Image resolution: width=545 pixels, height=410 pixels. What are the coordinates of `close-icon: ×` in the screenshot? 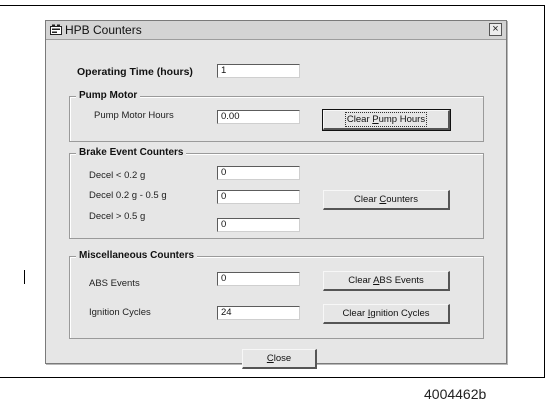 It's located at (495, 29).